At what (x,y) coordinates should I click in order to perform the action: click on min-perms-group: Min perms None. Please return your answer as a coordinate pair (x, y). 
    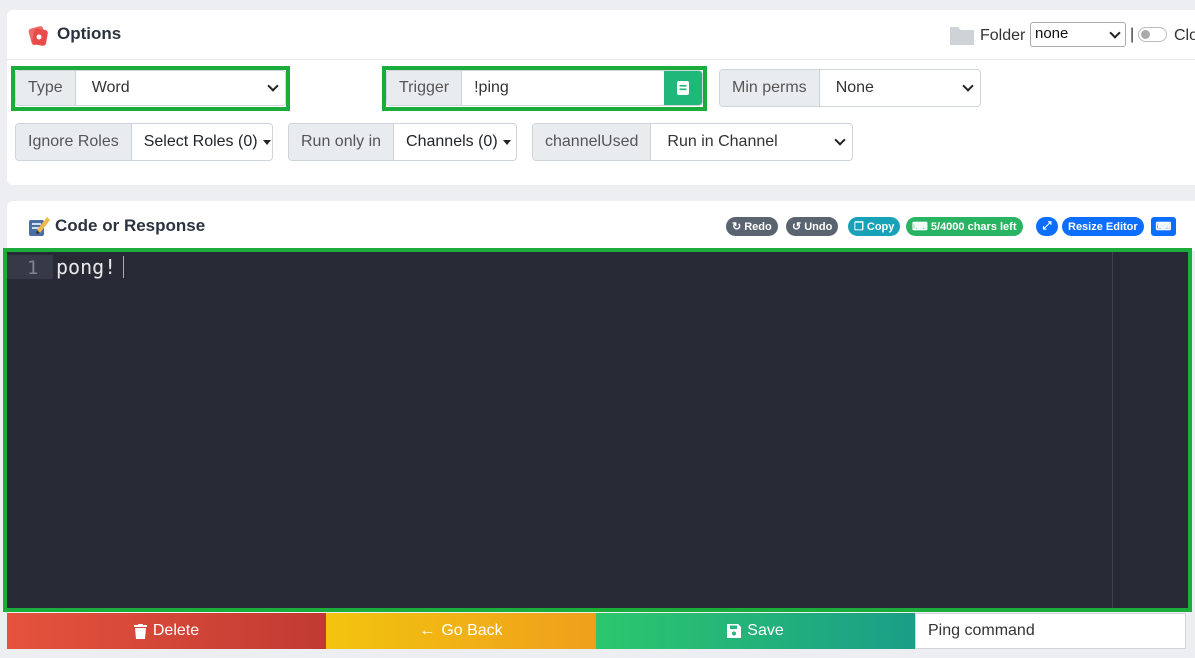
    Looking at the image, I should click on (850, 88).